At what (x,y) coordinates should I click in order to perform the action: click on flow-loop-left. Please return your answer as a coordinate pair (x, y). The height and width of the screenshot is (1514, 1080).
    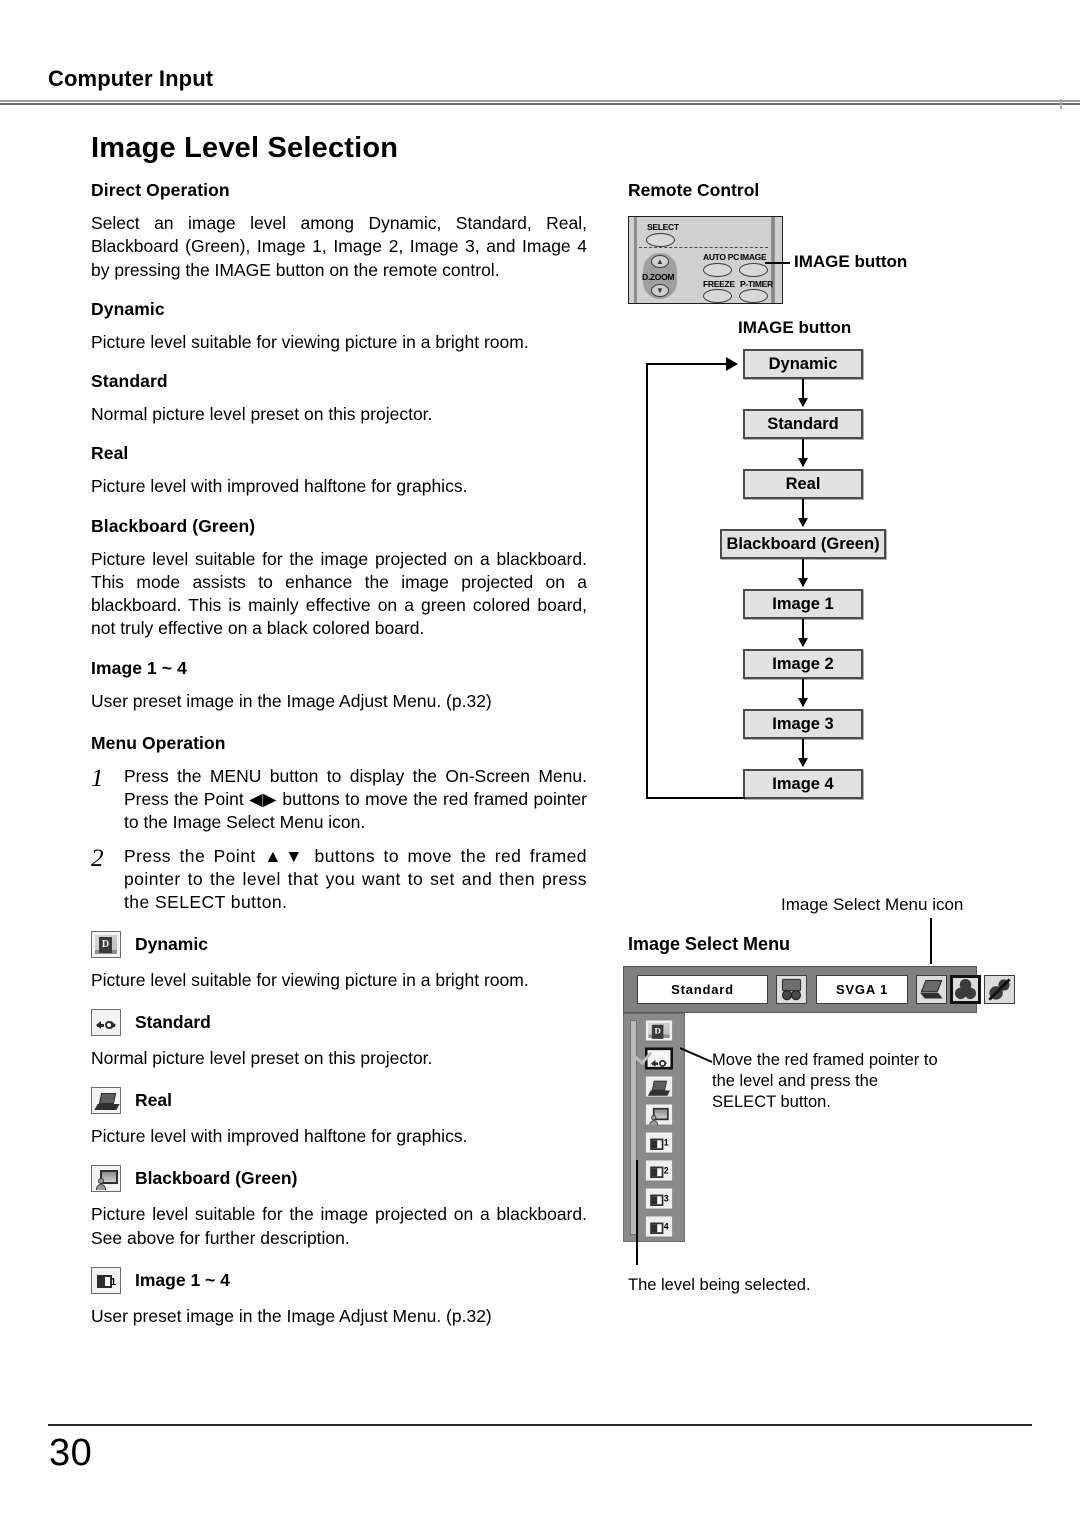
    Looking at the image, I should click on (647, 581).